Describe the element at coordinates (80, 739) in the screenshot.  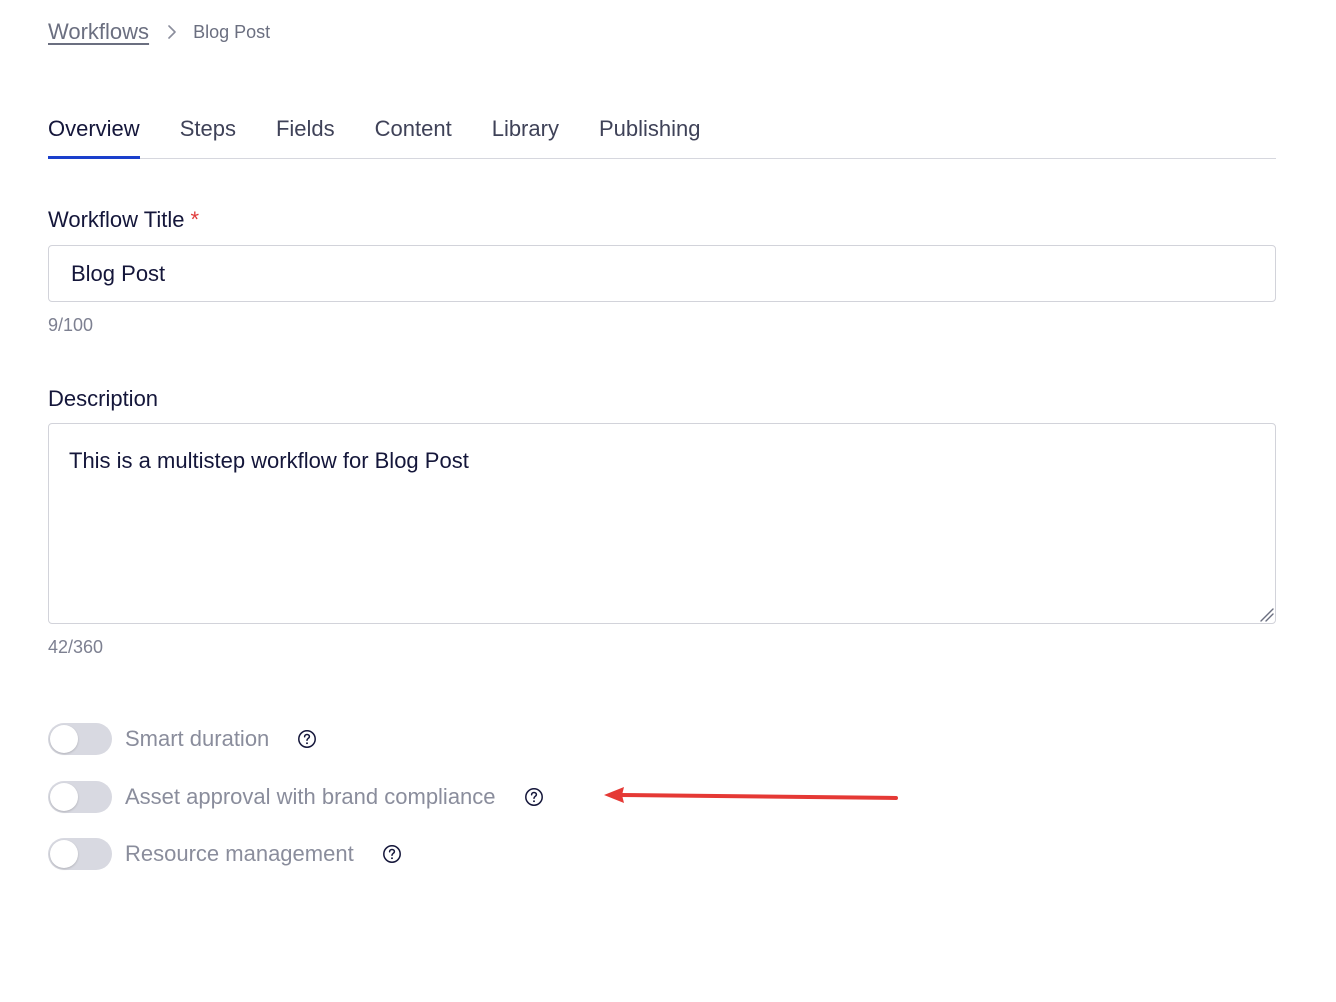
I see `smart-duration-toggle` at that location.